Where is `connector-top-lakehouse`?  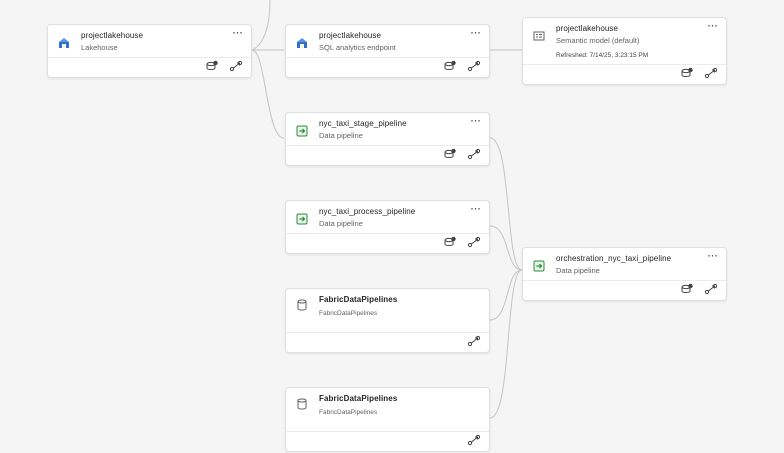
connector-top-lakehouse is located at coordinates (261, 25).